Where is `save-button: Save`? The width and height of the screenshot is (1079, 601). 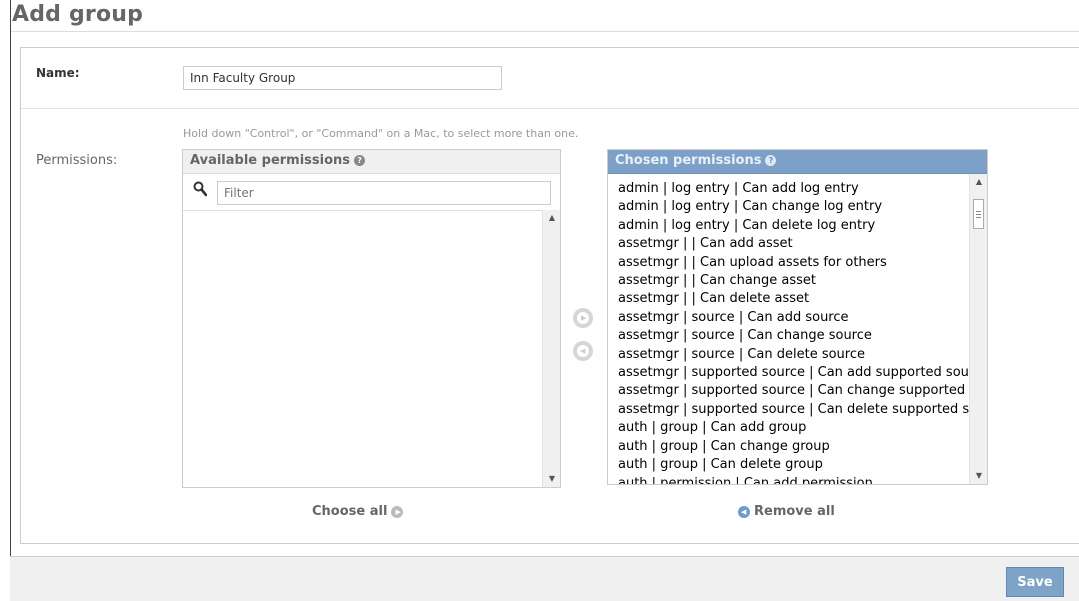
save-button: Save is located at coordinates (1035, 582).